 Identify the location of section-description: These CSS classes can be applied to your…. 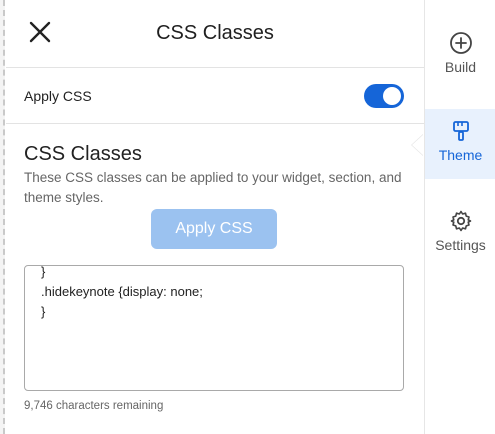
(213, 187).